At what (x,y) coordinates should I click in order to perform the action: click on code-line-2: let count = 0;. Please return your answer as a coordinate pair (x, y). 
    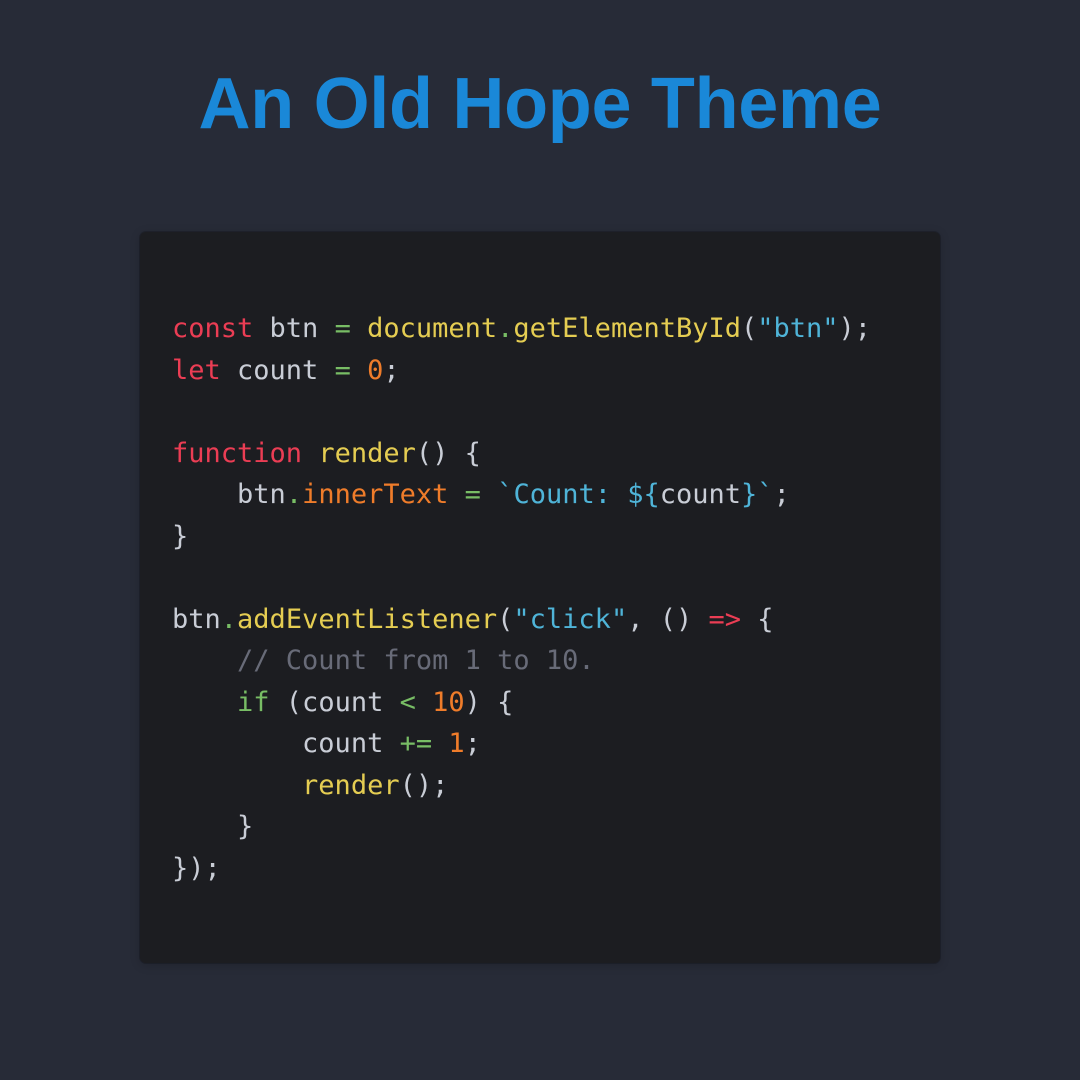
    Looking at the image, I should click on (542, 371).